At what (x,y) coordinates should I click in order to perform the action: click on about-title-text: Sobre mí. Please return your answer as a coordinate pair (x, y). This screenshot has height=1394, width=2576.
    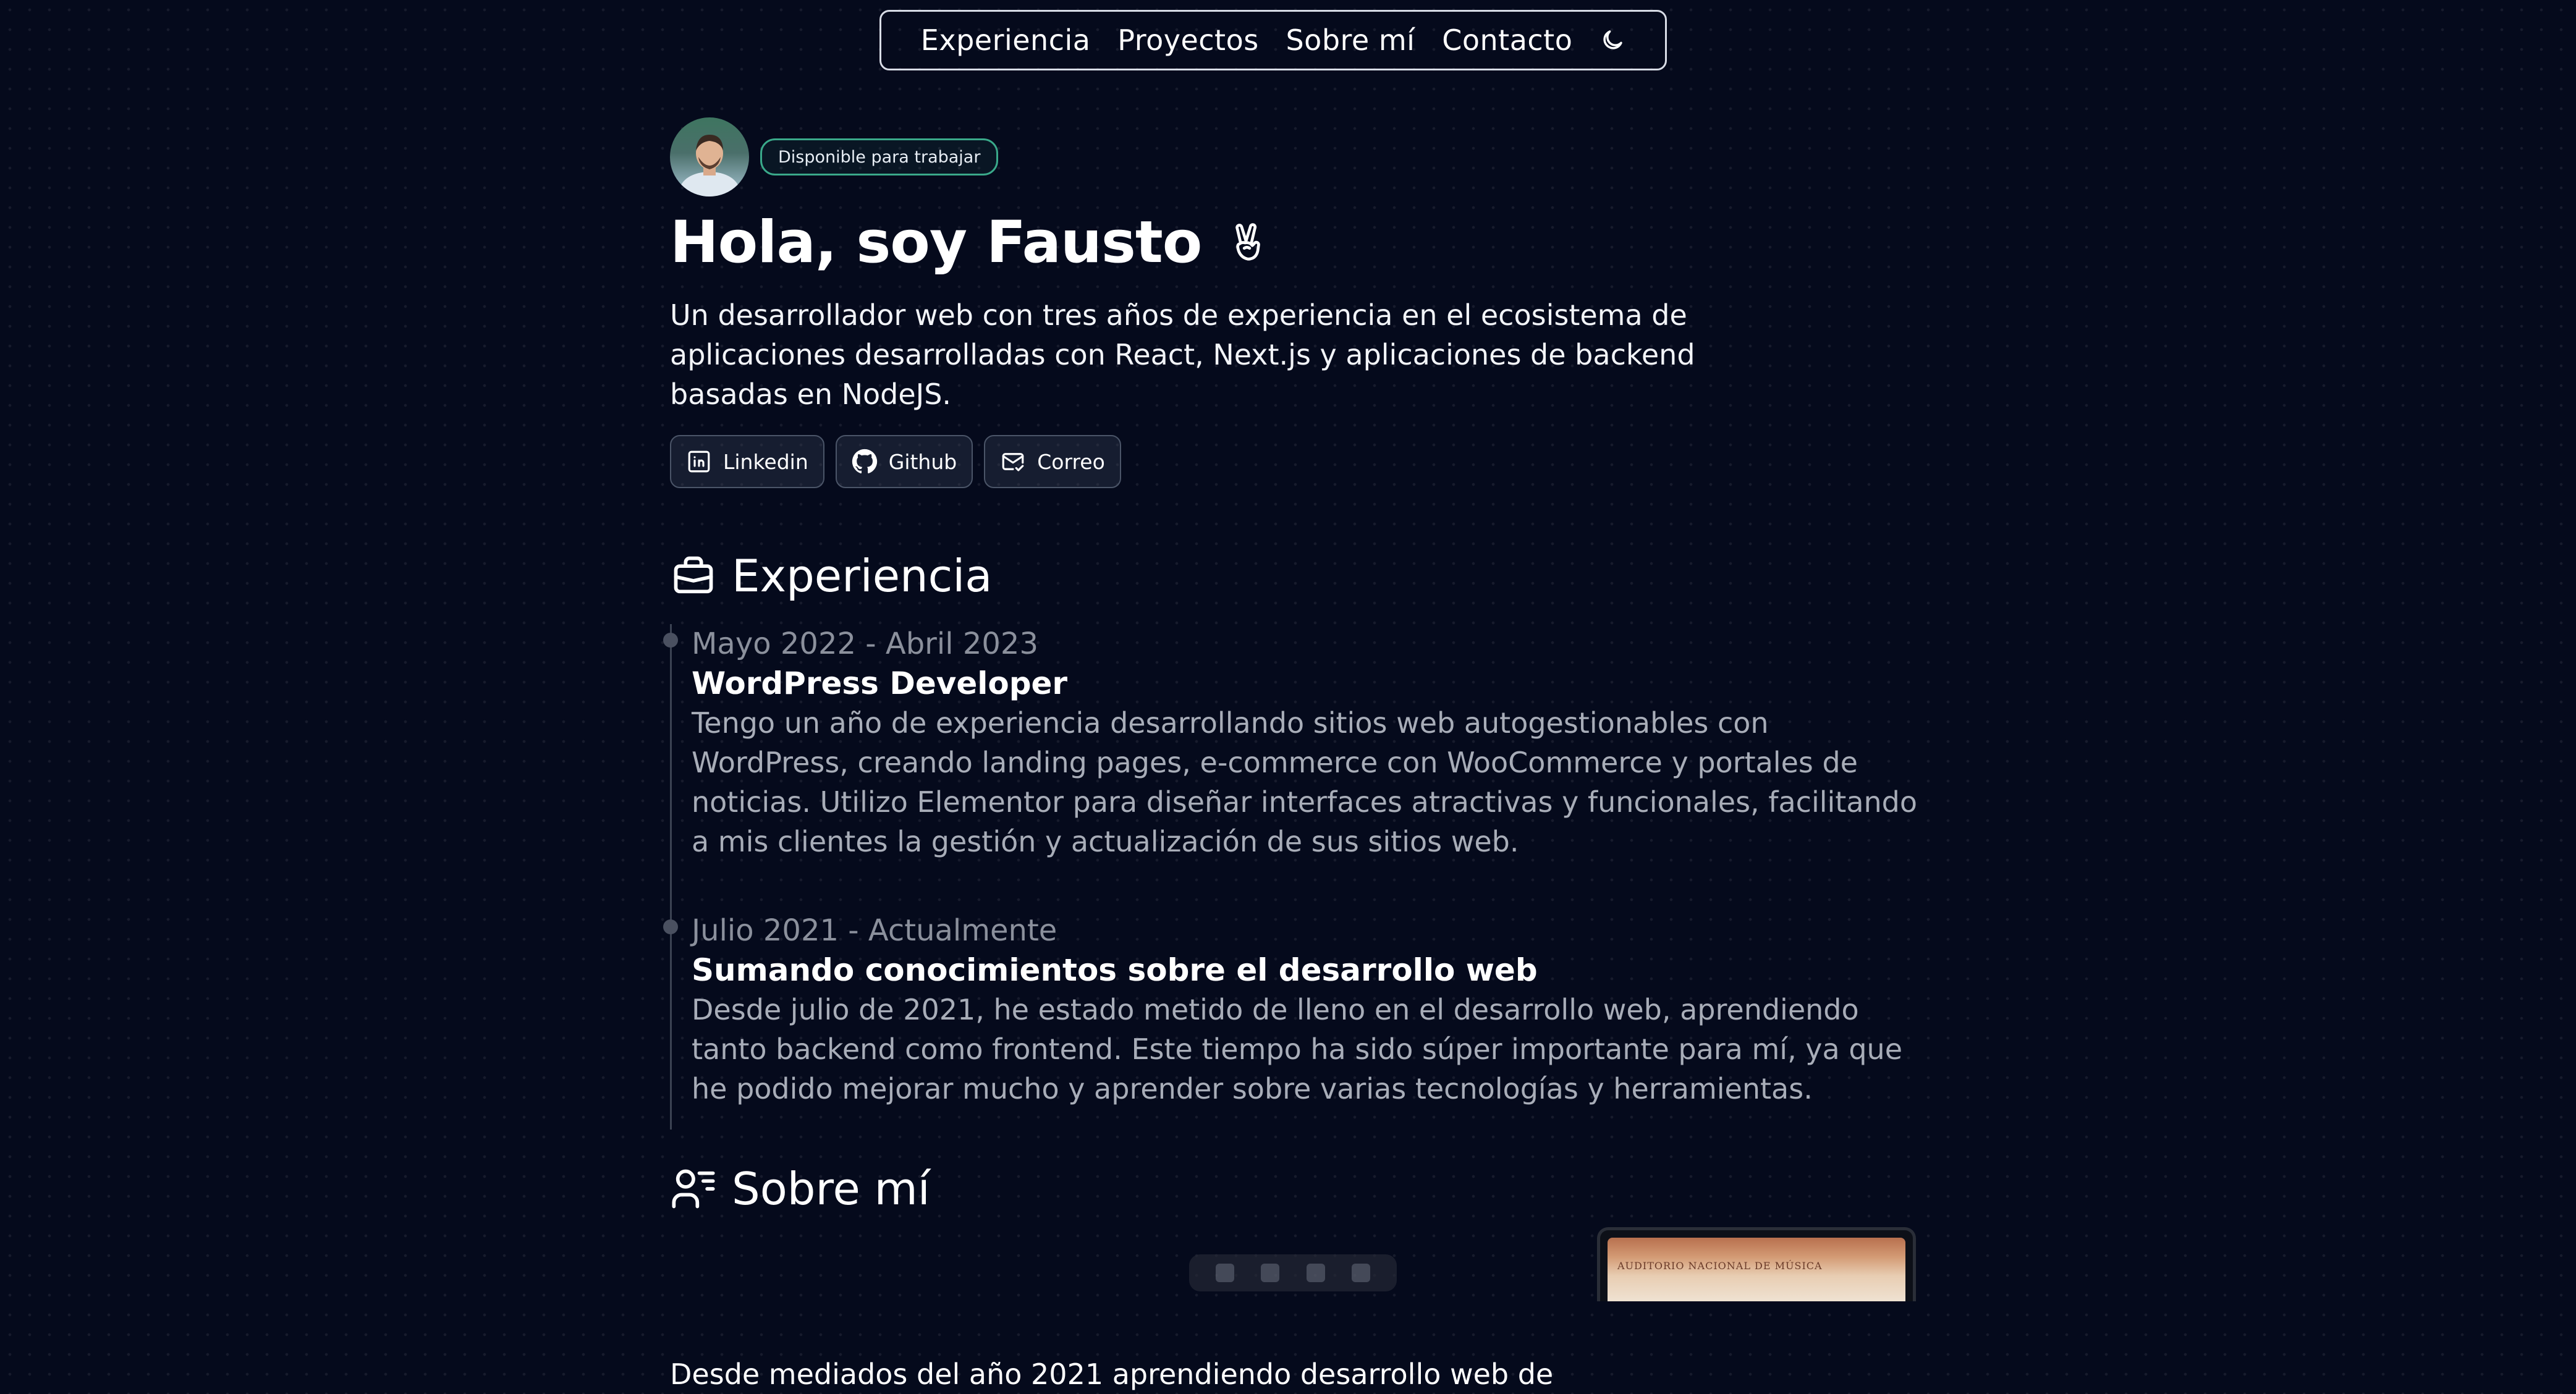
    Looking at the image, I should click on (831, 1189).